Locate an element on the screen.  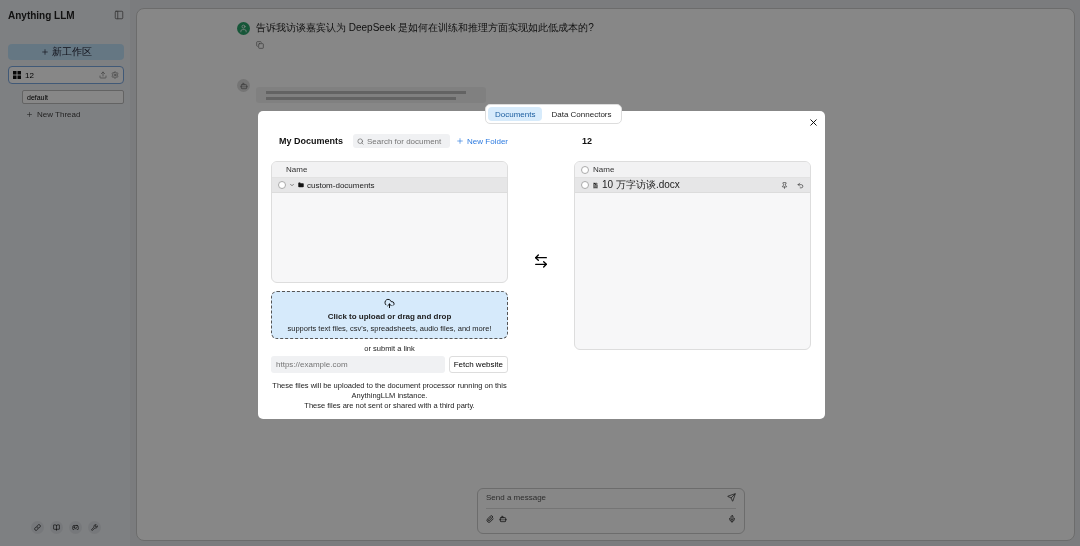
search-icon is located at coordinates (360, 141).